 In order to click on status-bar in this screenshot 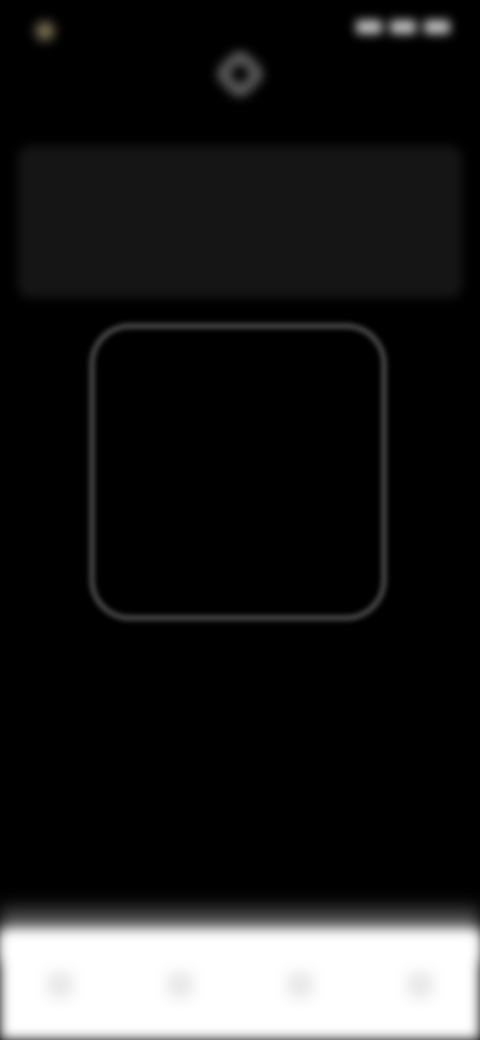, I will do `click(240, 30)`.